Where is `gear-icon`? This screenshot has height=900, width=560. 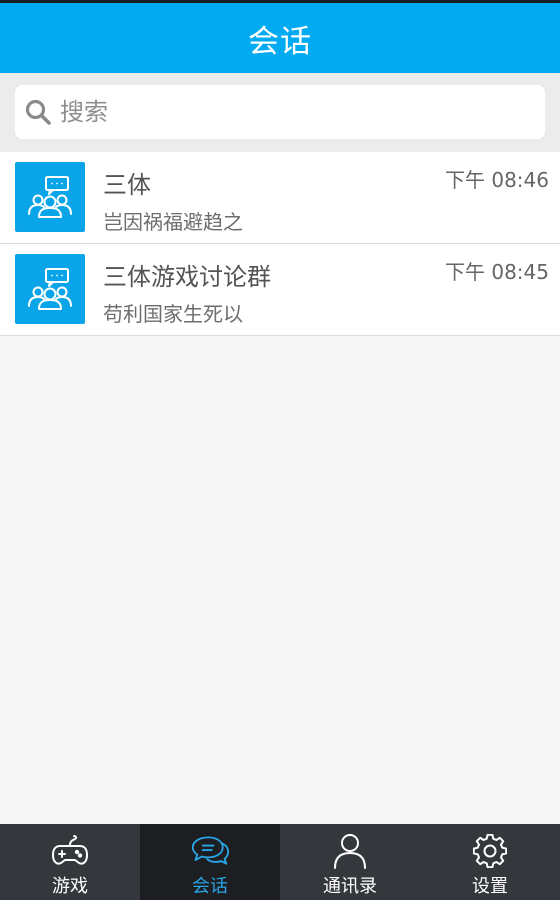 gear-icon is located at coordinates (490, 851).